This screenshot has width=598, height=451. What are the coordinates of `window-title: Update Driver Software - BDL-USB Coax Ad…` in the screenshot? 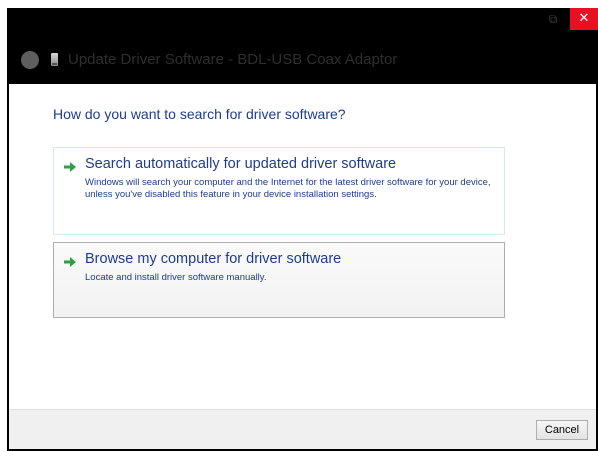 It's located at (233, 59).